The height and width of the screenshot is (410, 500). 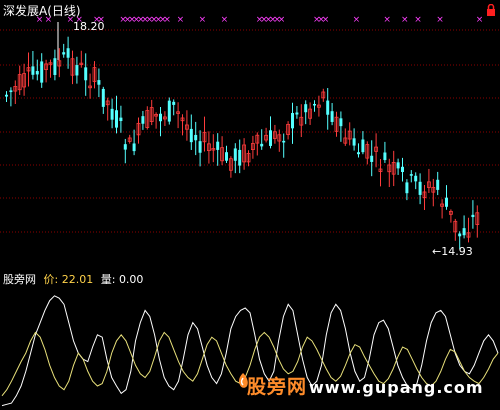 What do you see at coordinates (277, 387) in the screenshot?
I see `watermark-text: 股旁网` at bounding box center [277, 387].